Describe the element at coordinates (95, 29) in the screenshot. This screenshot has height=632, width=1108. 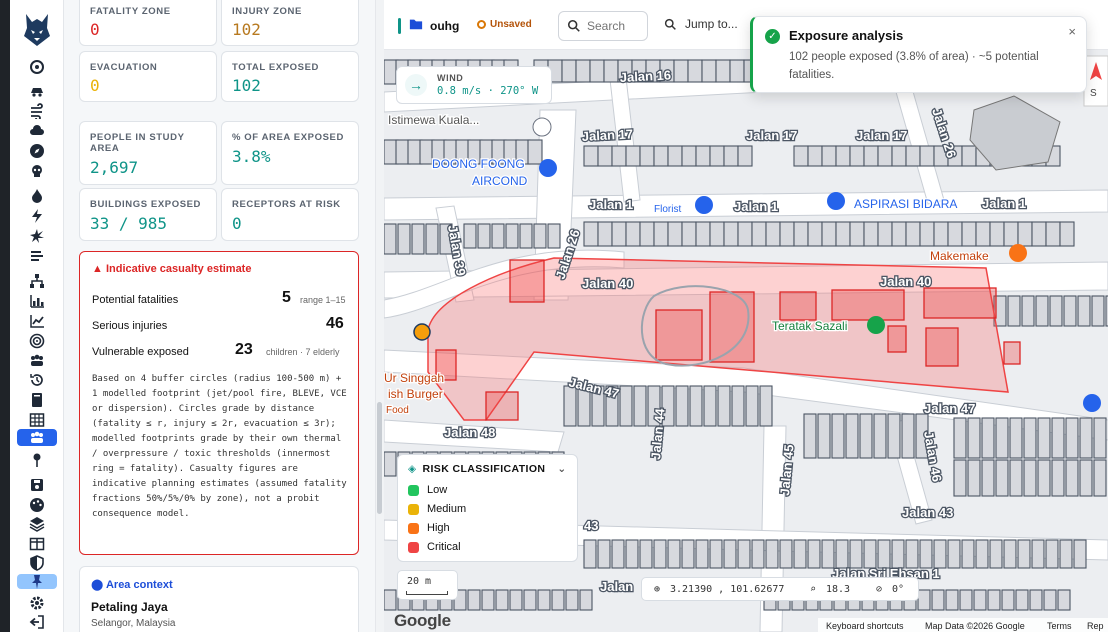
I see `stat-value: 0` at that location.